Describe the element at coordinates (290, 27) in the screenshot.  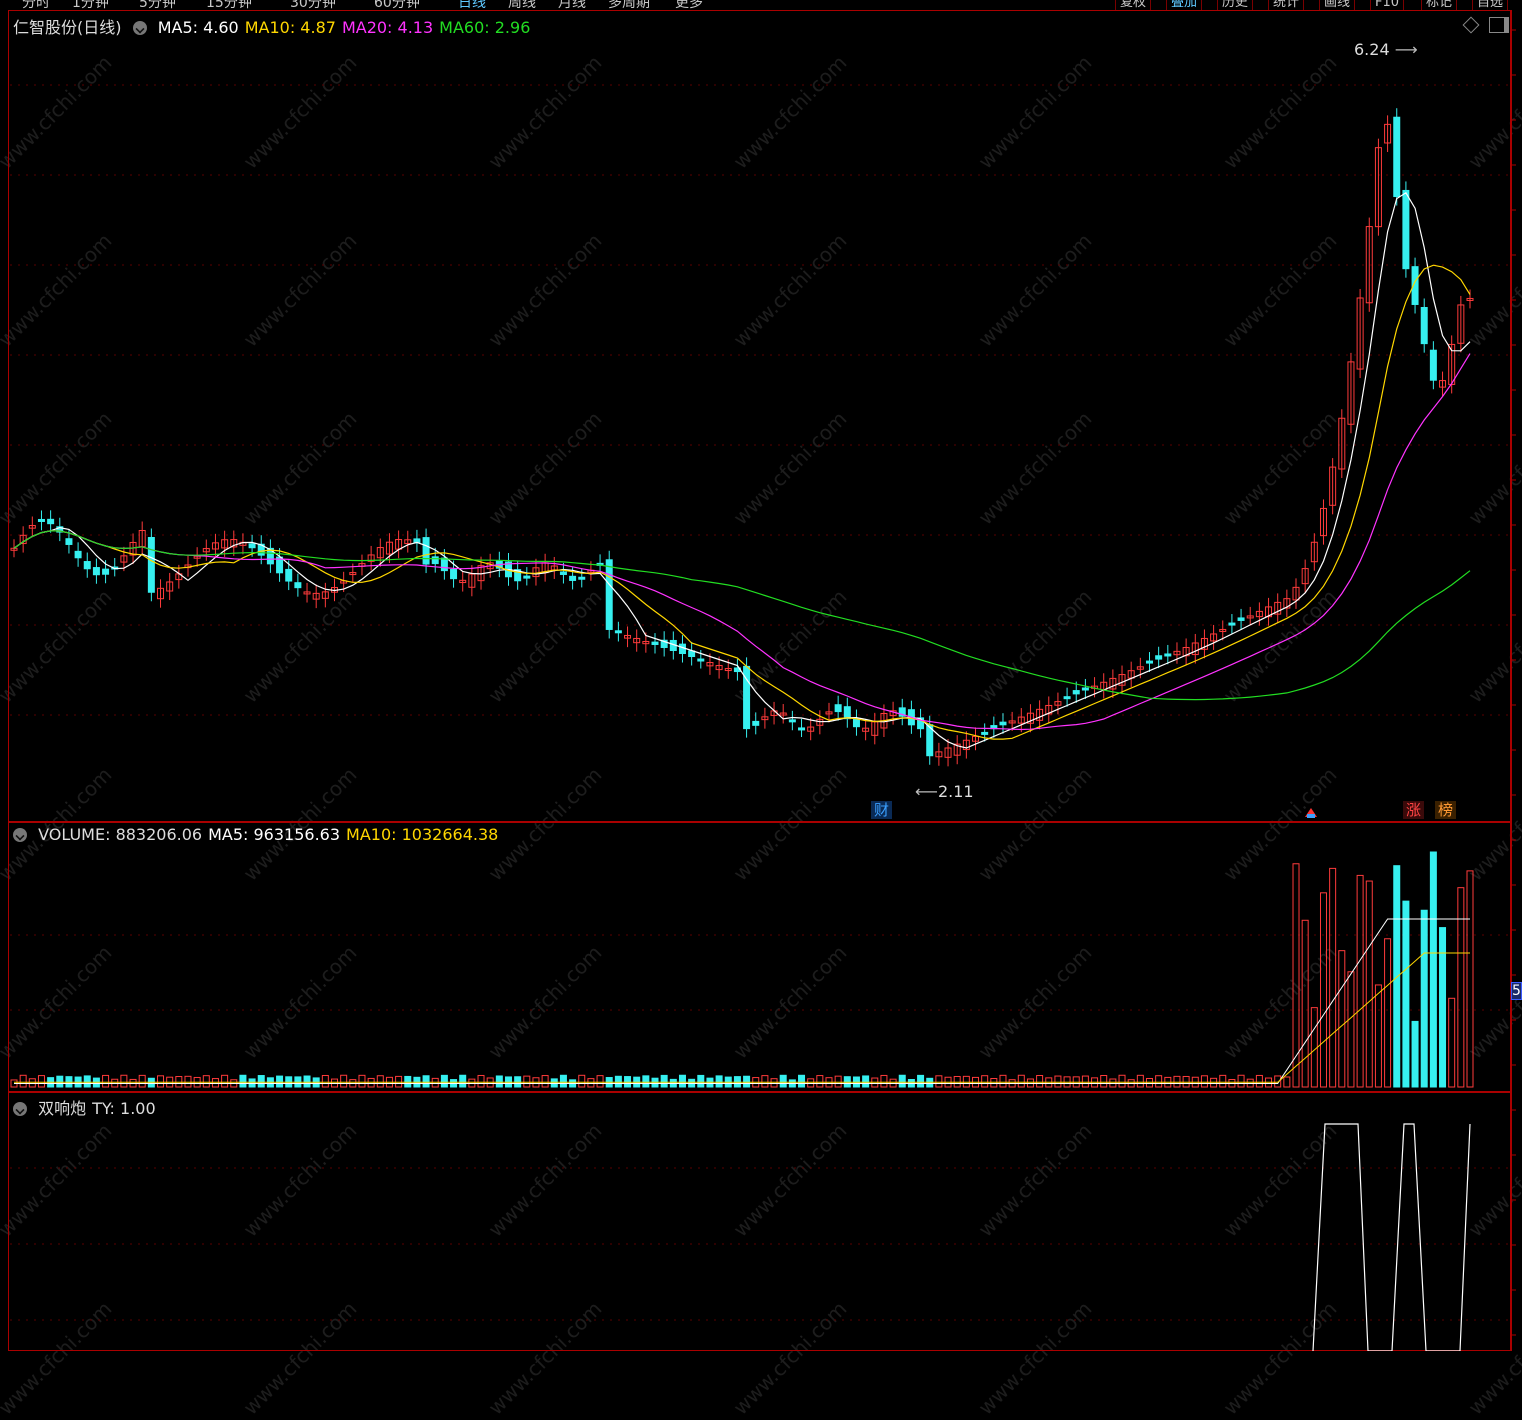
I see `ma-legend-item: MA10: 4.87` at that location.